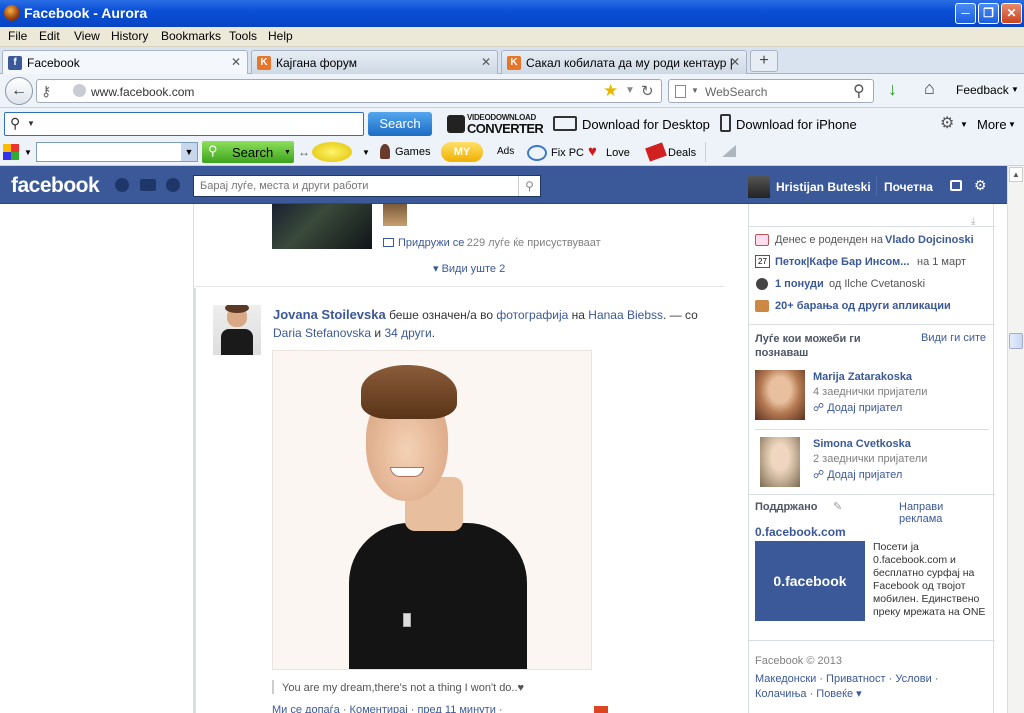 The image size is (1024, 713). What do you see at coordinates (129, 36) in the screenshot?
I see `menu-history: History` at bounding box center [129, 36].